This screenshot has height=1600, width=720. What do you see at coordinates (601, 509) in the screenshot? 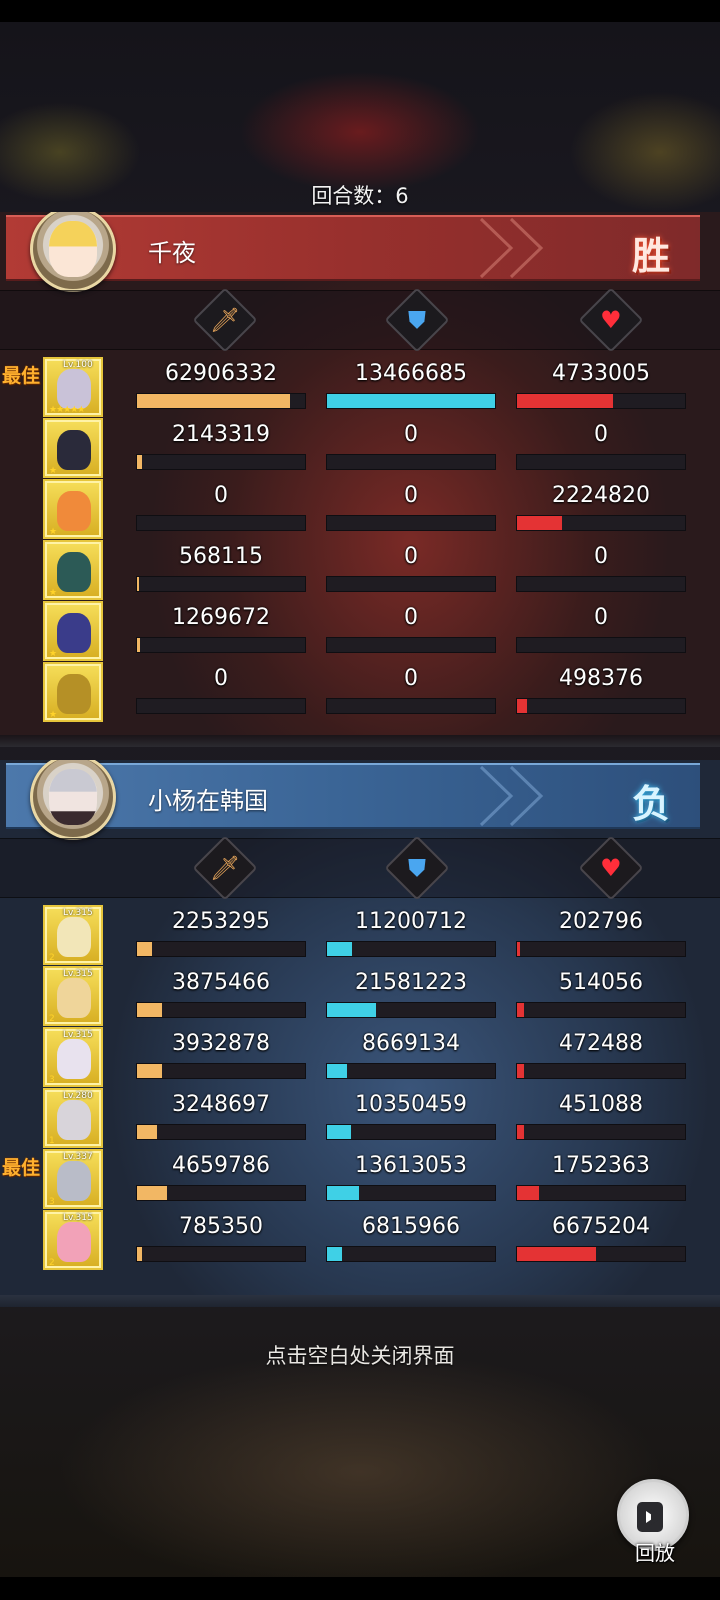
I see `heal-stat: 2224820` at bounding box center [601, 509].